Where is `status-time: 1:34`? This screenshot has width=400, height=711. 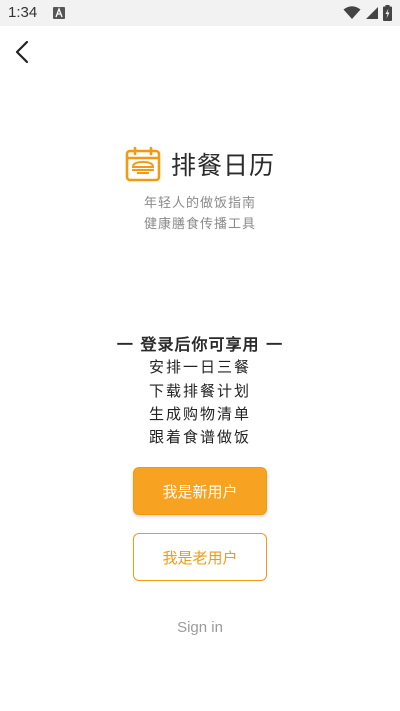
status-time: 1:34 is located at coordinates (23, 12).